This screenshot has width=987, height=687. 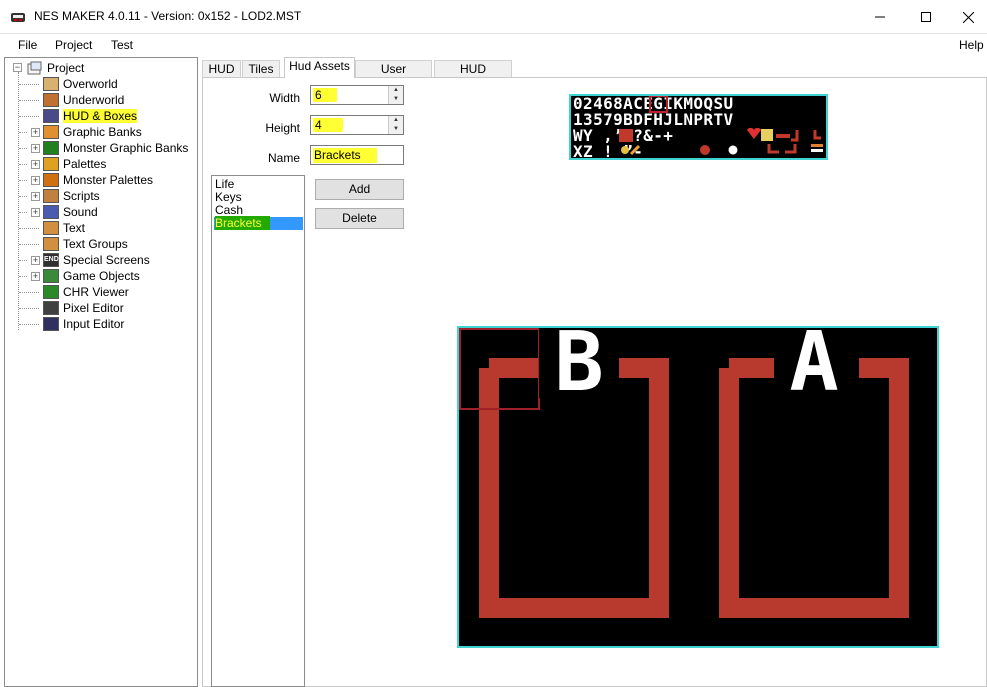 What do you see at coordinates (101, 276) in the screenshot?
I see `tree-item-label: Game Objects` at bounding box center [101, 276].